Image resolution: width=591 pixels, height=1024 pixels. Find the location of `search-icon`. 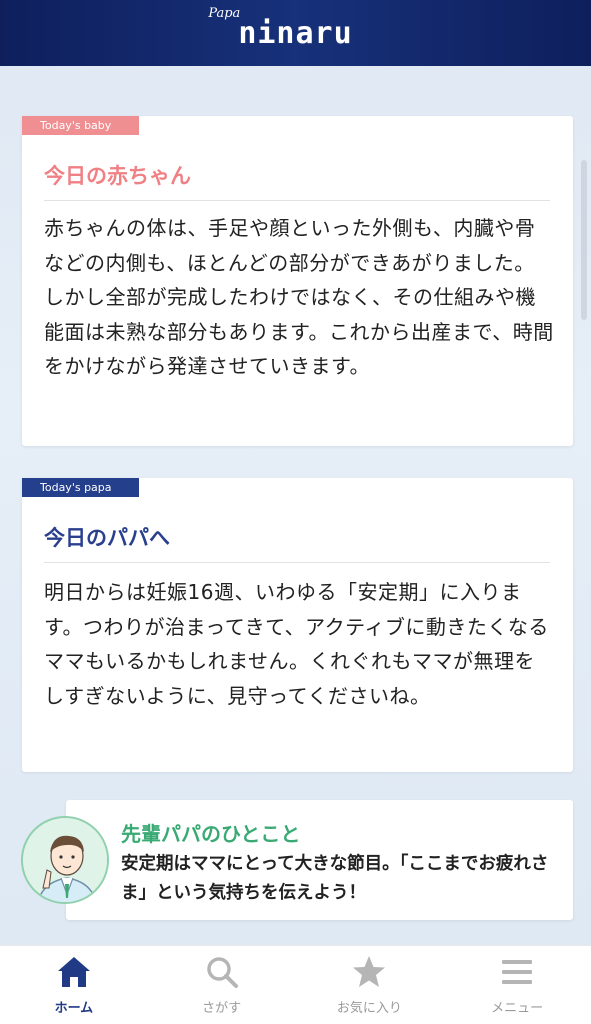

search-icon is located at coordinates (222, 972).